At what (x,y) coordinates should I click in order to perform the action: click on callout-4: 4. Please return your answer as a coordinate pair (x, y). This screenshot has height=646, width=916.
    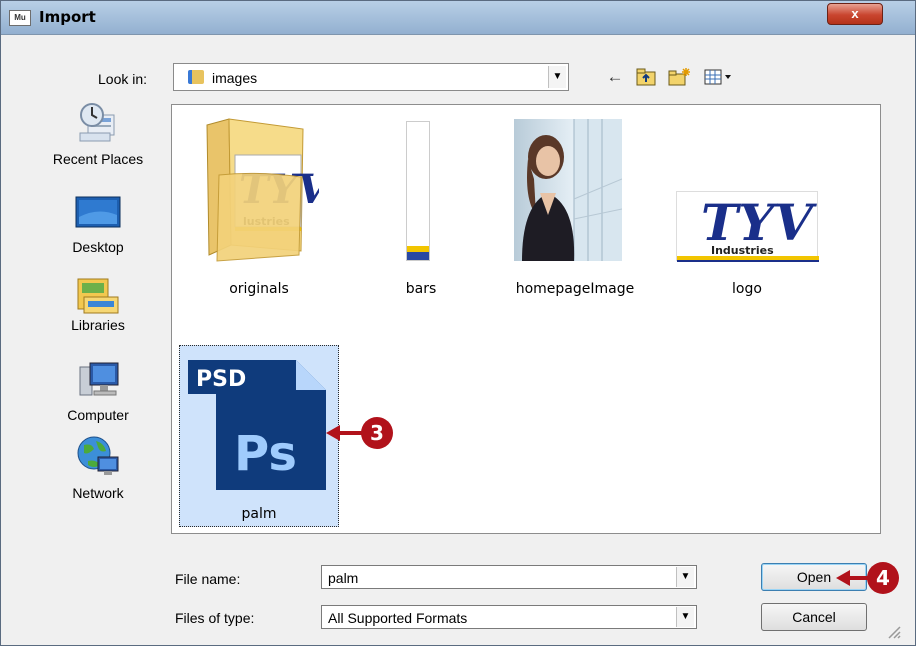
    Looking at the image, I should click on (883, 578).